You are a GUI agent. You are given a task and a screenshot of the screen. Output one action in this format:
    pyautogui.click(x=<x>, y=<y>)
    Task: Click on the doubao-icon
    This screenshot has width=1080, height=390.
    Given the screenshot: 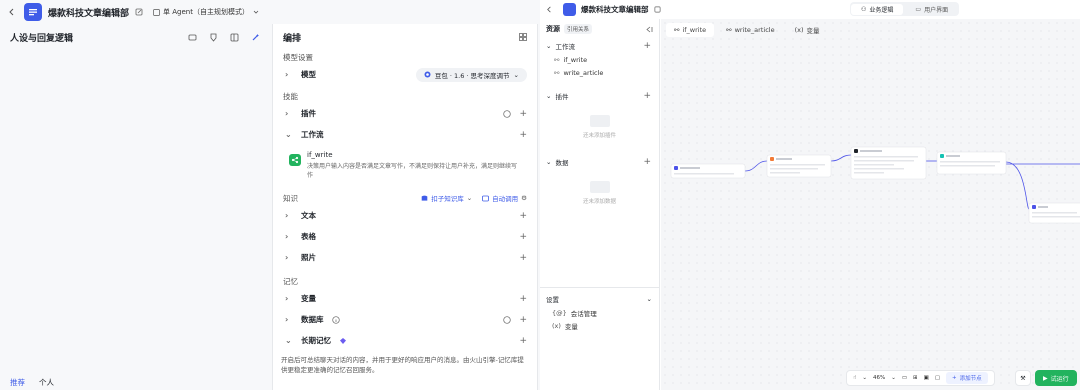 What is the action you would take?
    pyautogui.click(x=427, y=74)
    